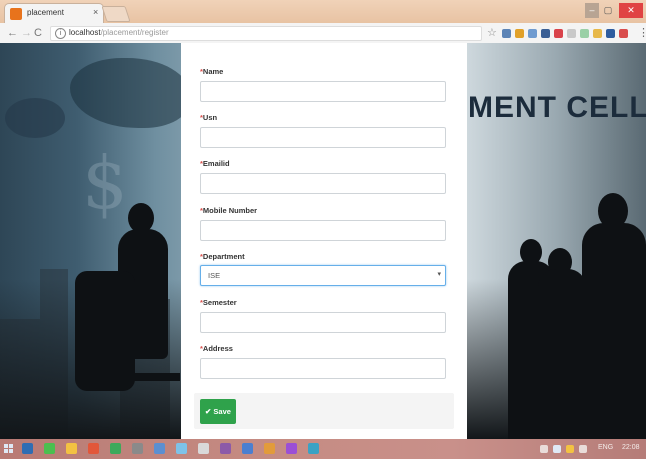 The width and height of the screenshot is (646, 459). I want to click on department-select: ISE ▾, so click(323, 275).